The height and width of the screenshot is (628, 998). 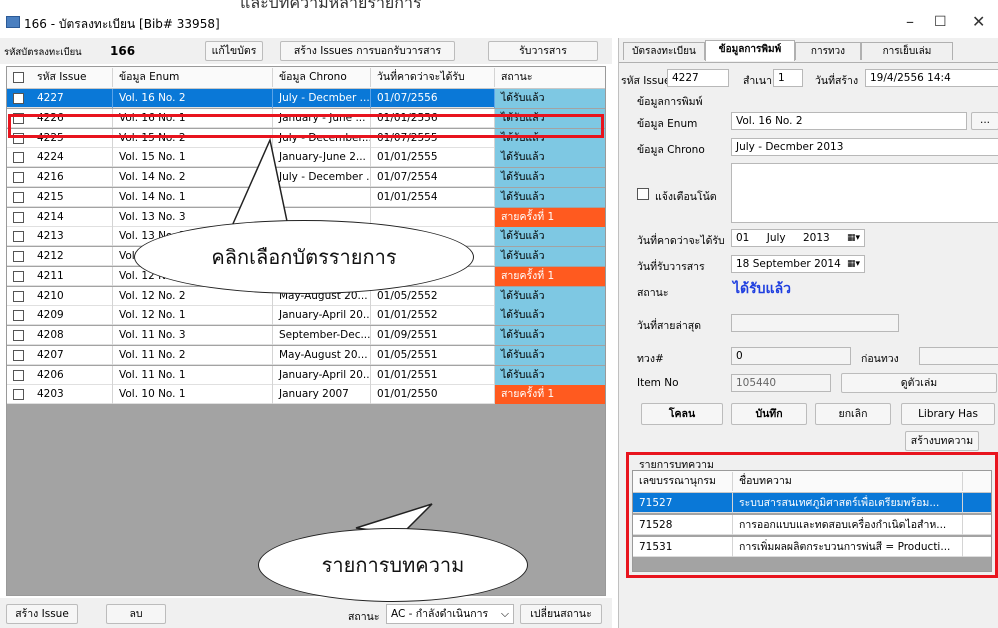 What do you see at coordinates (331, 336) in the screenshot?
I see `callout-tails` at bounding box center [331, 336].